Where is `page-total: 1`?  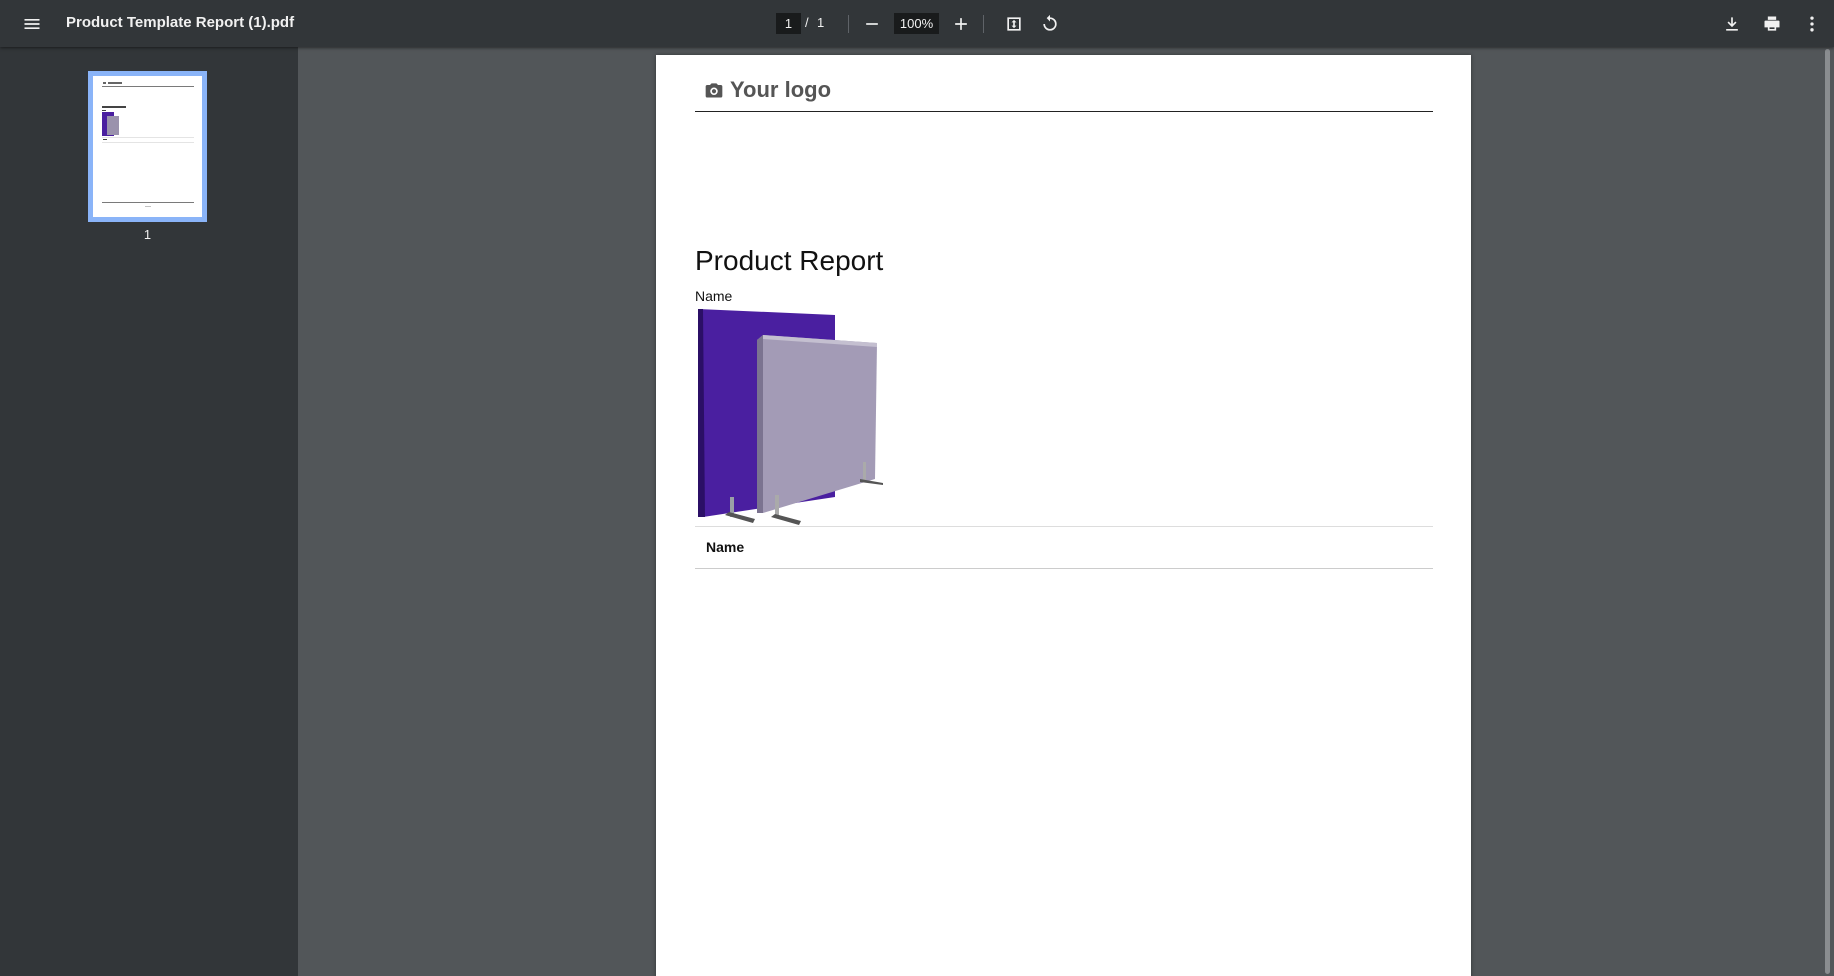 page-total: 1 is located at coordinates (821, 22).